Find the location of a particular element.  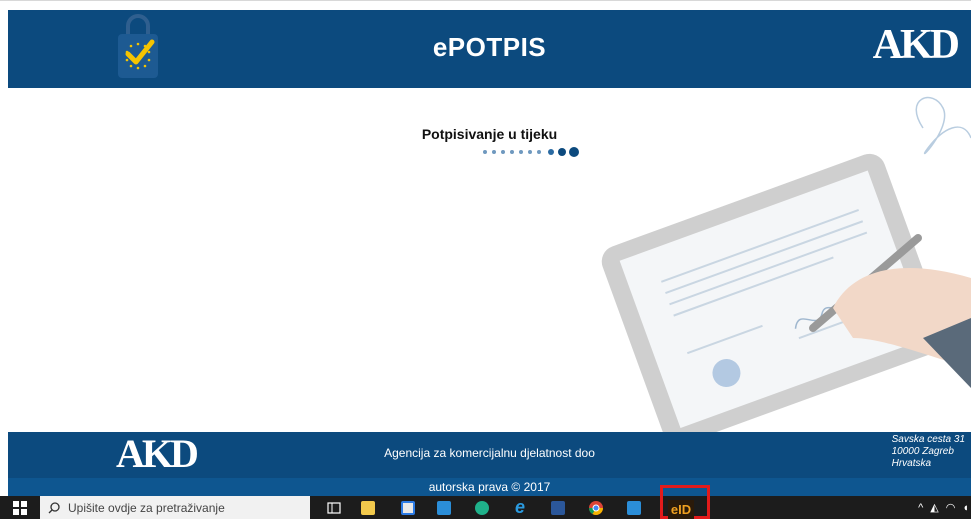

internet-explorer-icon: e is located at coordinates (520, 507).